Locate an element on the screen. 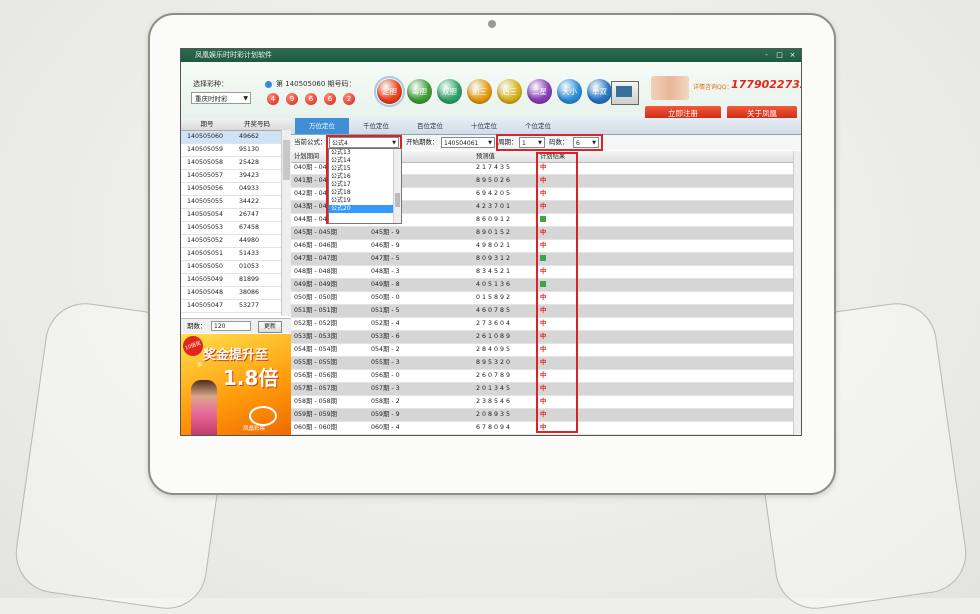 This screenshot has height=614, width=980. plan-button: 二星 is located at coordinates (539, 91).